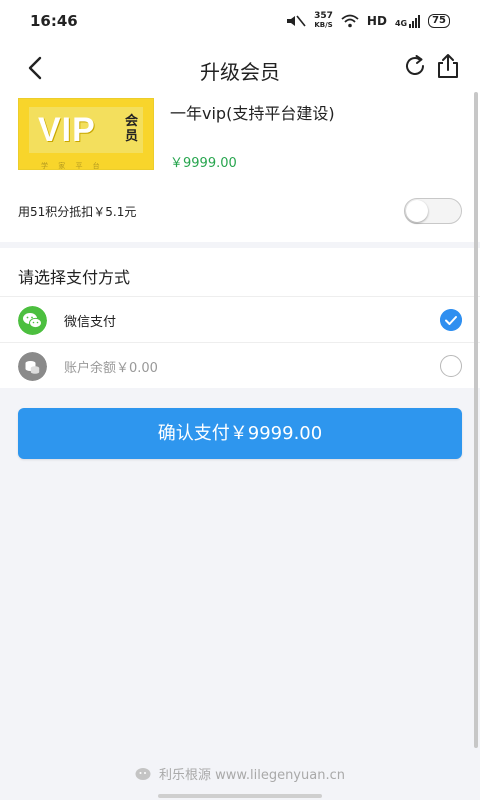 Image resolution: width=480 pixels, height=800 pixels. What do you see at coordinates (240, 433) in the screenshot?
I see `confirm-payment-button: 确认支付￥9999.00` at bounding box center [240, 433].